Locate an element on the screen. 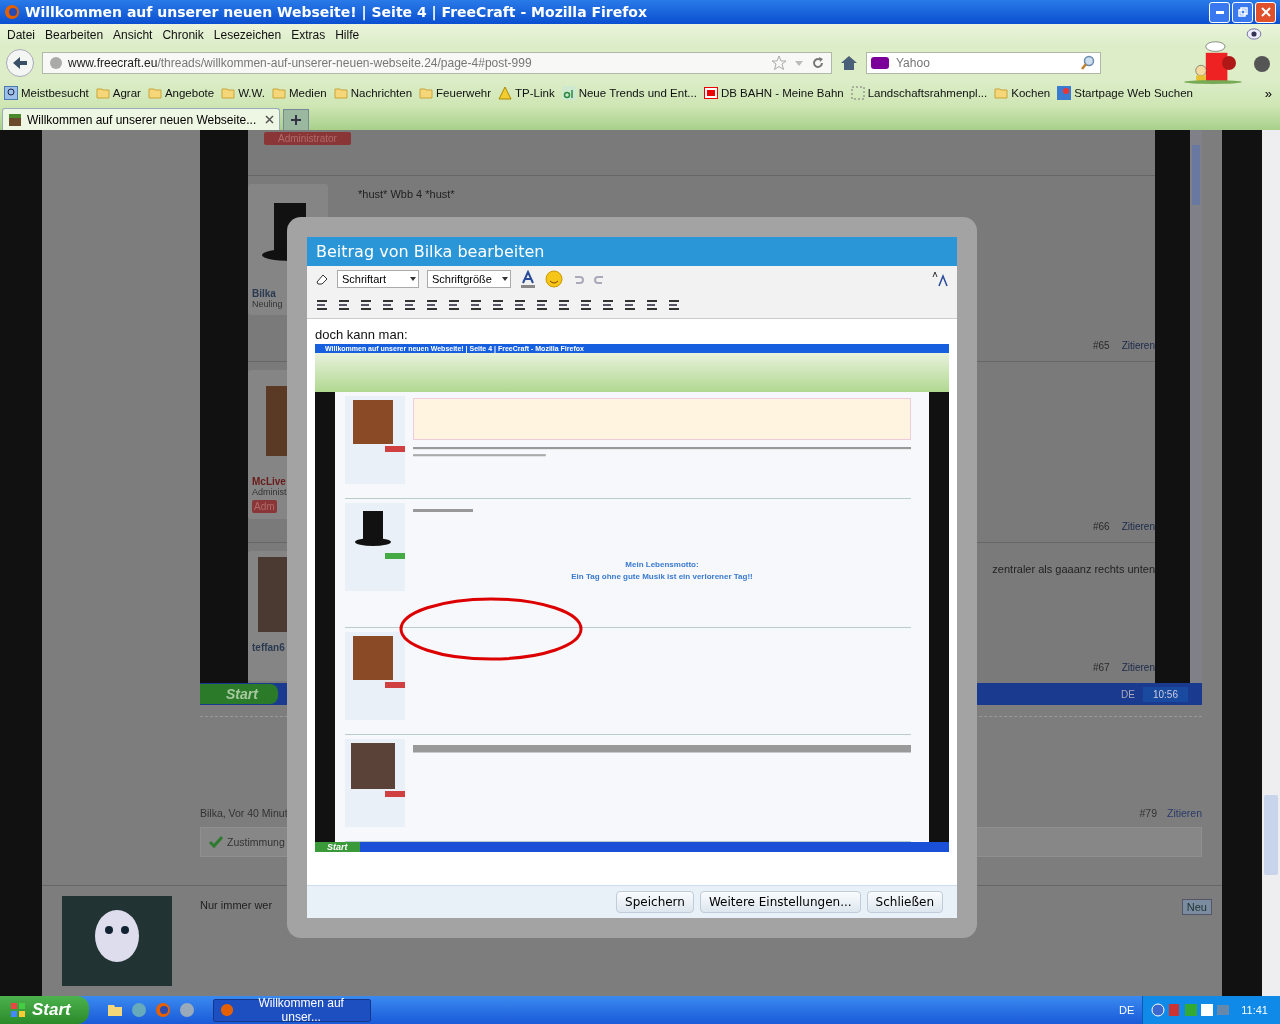 The height and width of the screenshot is (1024, 1280). bookmark-item: Meistbesucht is located at coordinates (46, 93).